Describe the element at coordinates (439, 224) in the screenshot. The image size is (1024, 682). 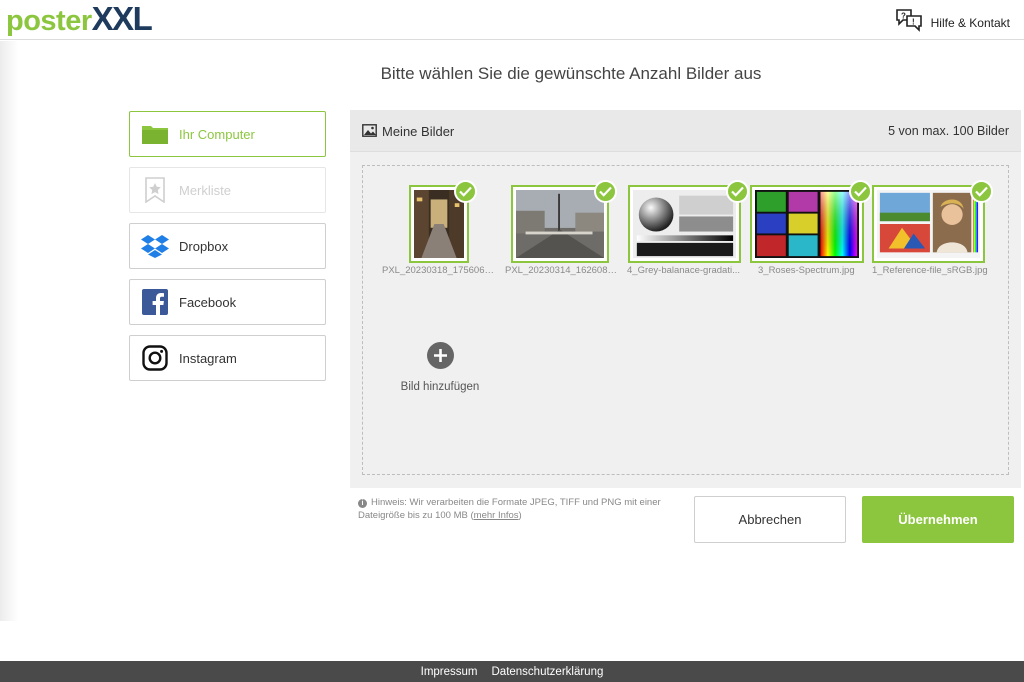
I see `photo-thumbnail-street` at that location.